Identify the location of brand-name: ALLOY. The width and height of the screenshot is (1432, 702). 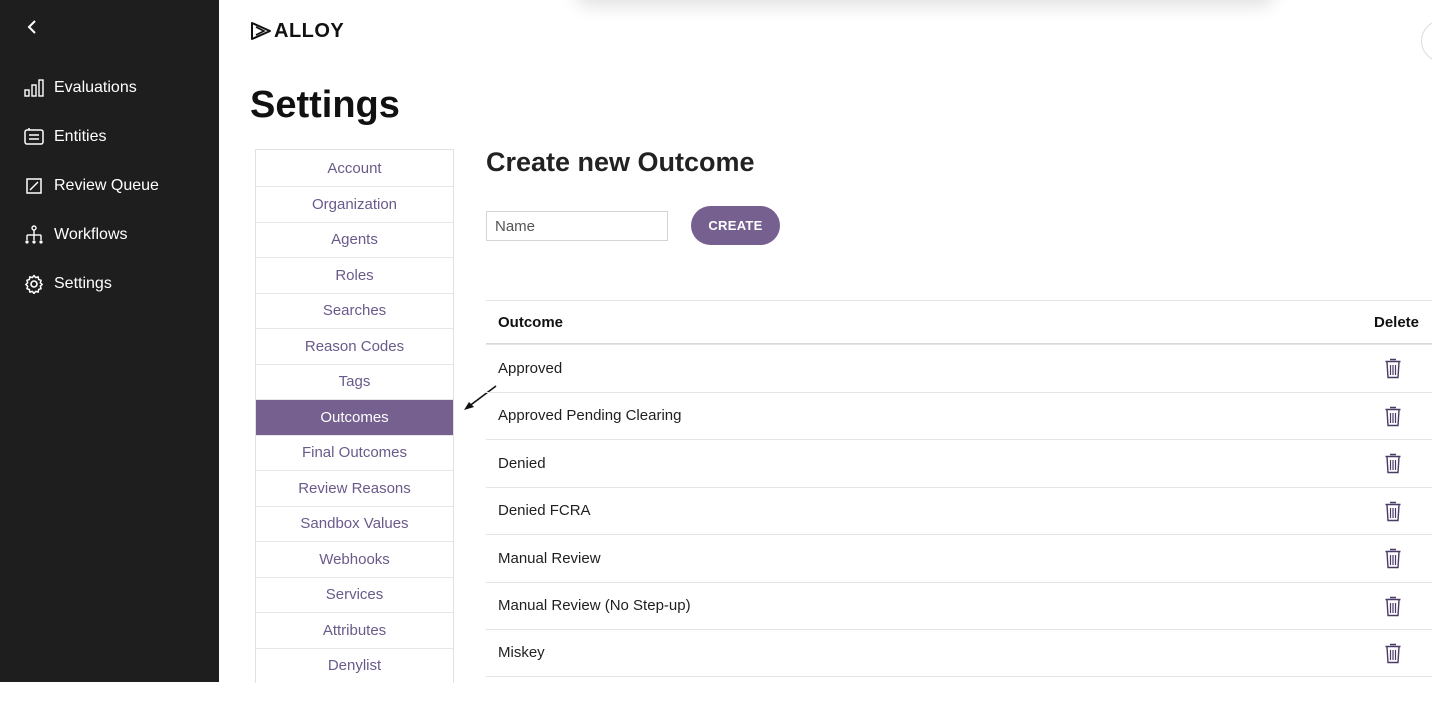
(309, 30).